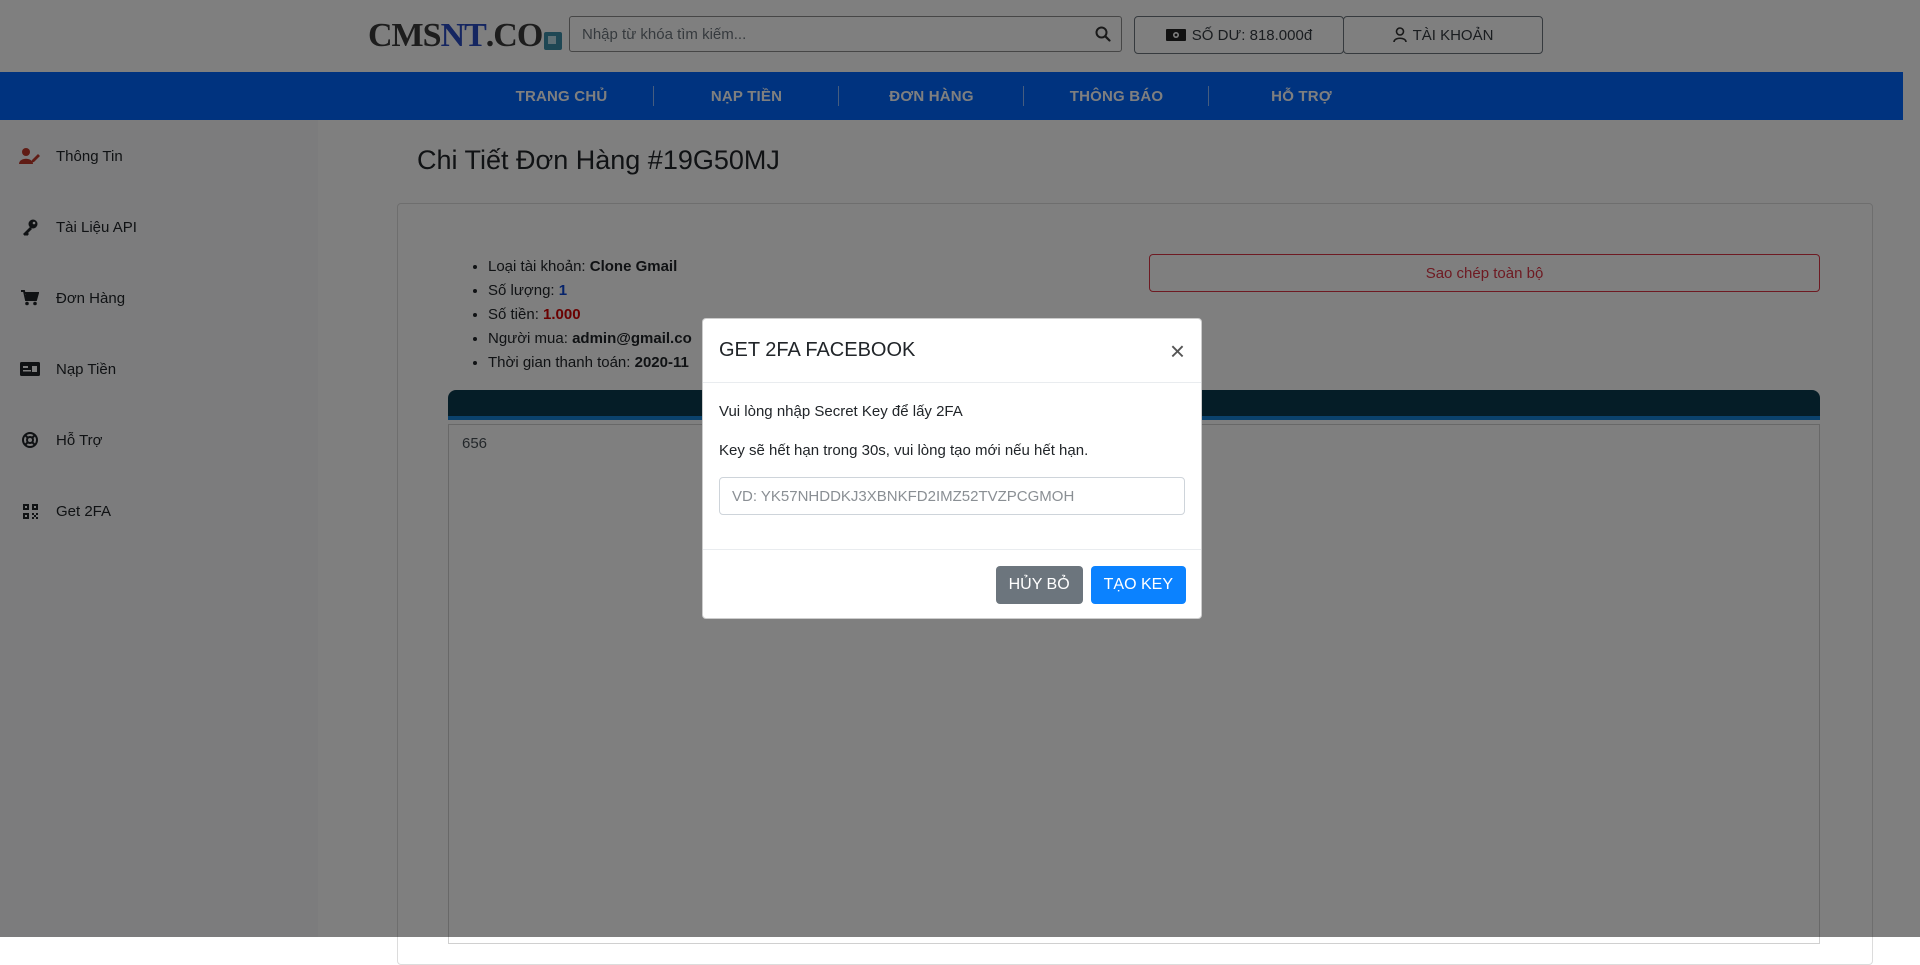 Image resolution: width=1920 pixels, height=965 pixels. I want to click on modal-footer: HỦY BỎ TẠO KEY, so click(952, 584).